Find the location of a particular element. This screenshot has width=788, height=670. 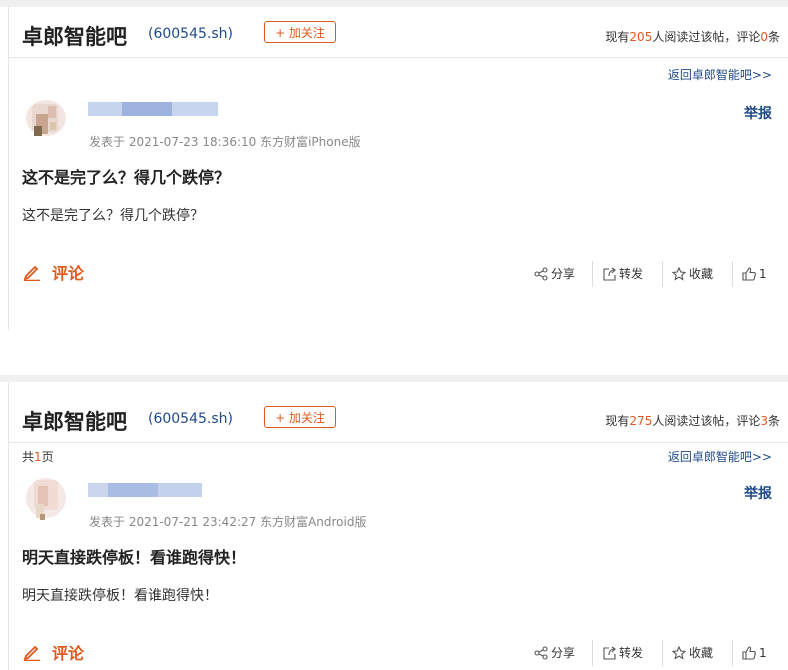

read-stats: 现有205人阅读过该帖，评论0条 is located at coordinates (692, 36).